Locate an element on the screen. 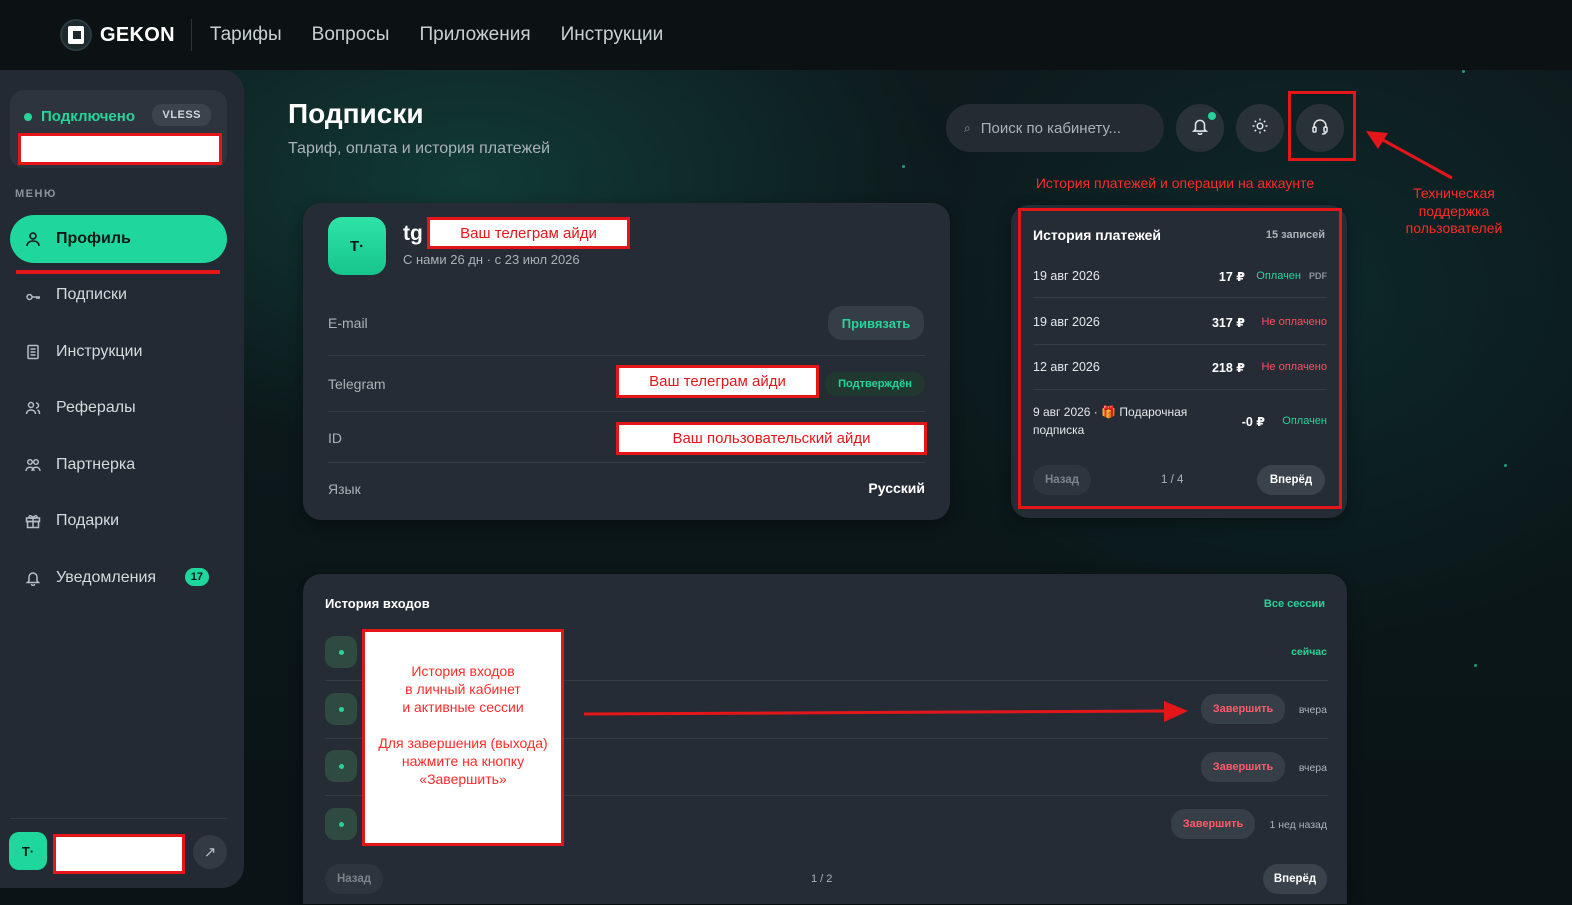  link-email-button: Привязать is located at coordinates (876, 323).